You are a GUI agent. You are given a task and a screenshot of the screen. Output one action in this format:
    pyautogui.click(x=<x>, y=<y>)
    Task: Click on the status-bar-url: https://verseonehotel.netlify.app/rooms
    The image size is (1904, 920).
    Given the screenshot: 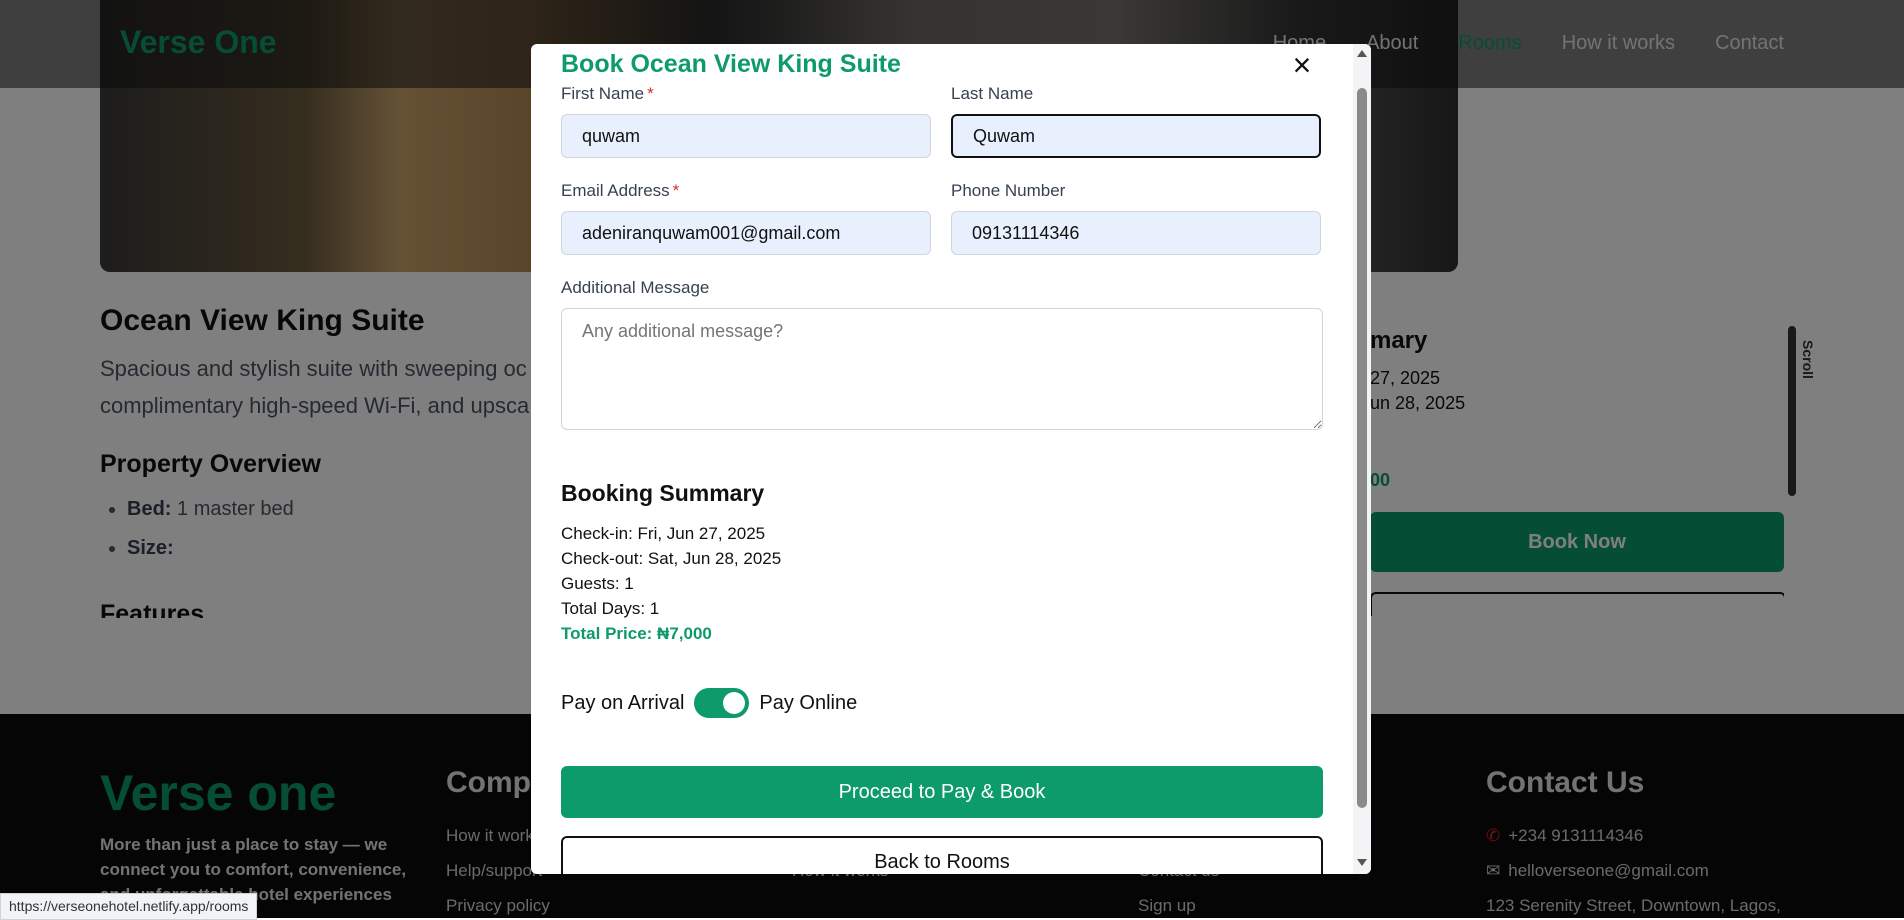 What is the action you would take?
    pyautogui.click(x=129, y=906)
    